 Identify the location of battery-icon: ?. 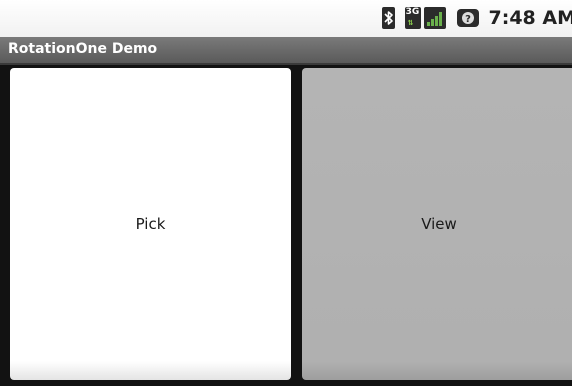
(468, 18).